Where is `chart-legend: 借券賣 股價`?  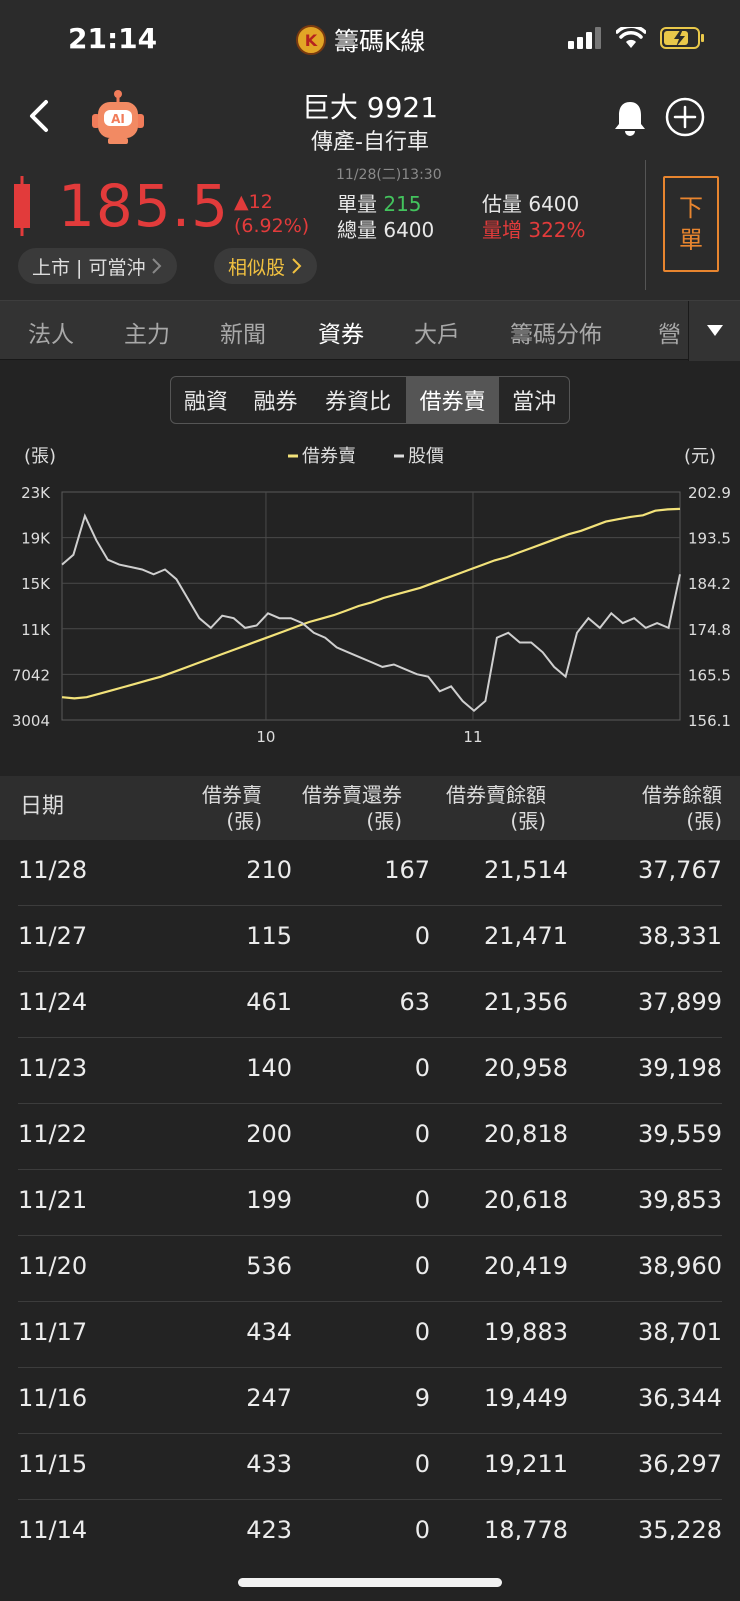
chart-legend: 借券賣 股價 is located at coordinates (366, 456).